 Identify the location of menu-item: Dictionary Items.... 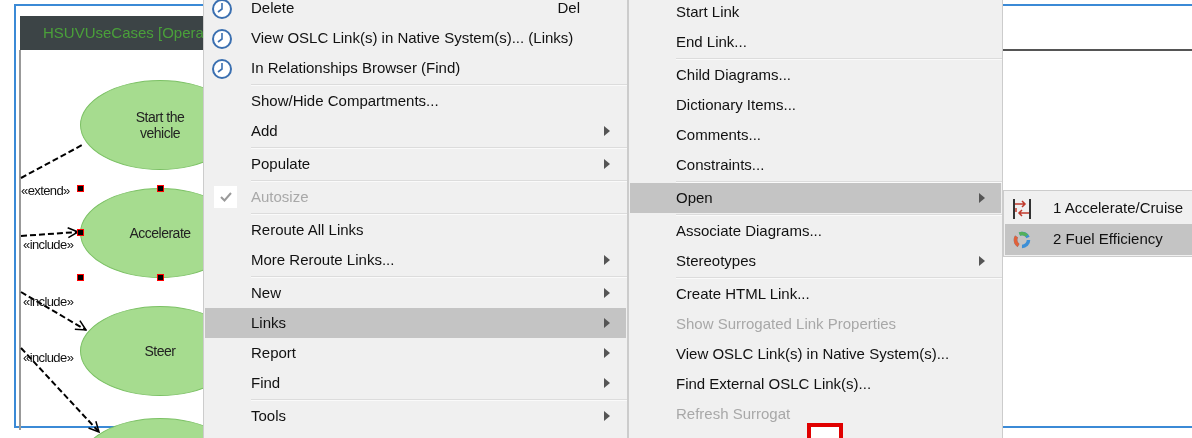
(815, 105).